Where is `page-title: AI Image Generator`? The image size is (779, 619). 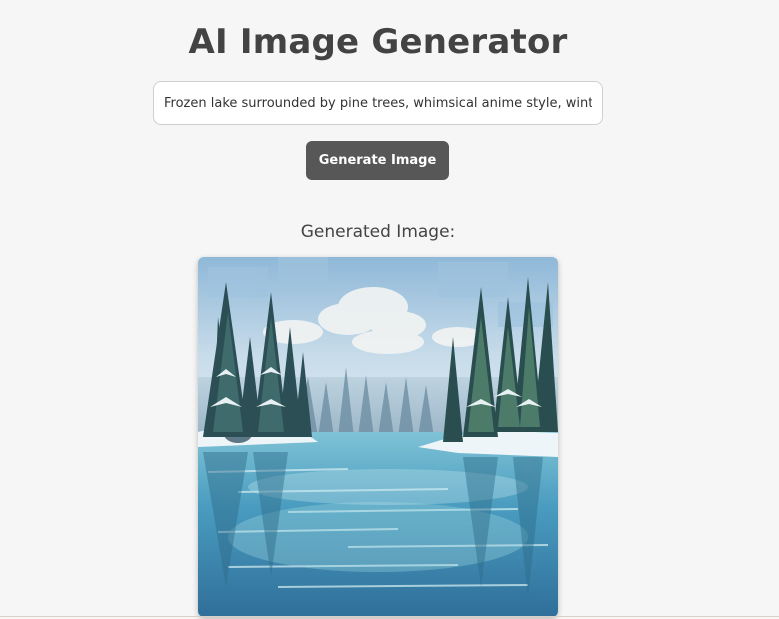
page-title: AI Image Generator is located at coordinates (378, 42).